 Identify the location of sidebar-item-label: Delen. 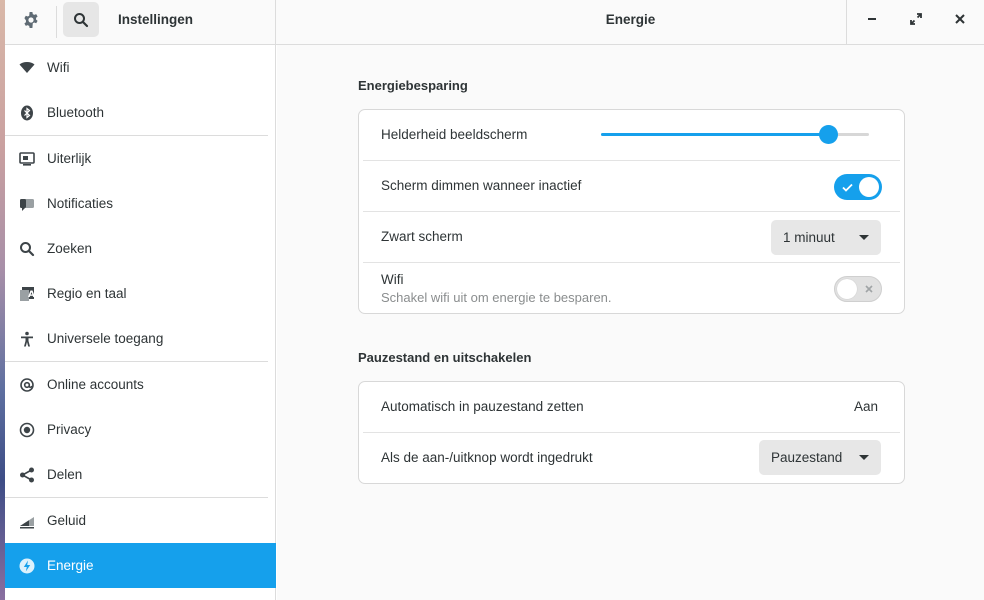
(65, 474).